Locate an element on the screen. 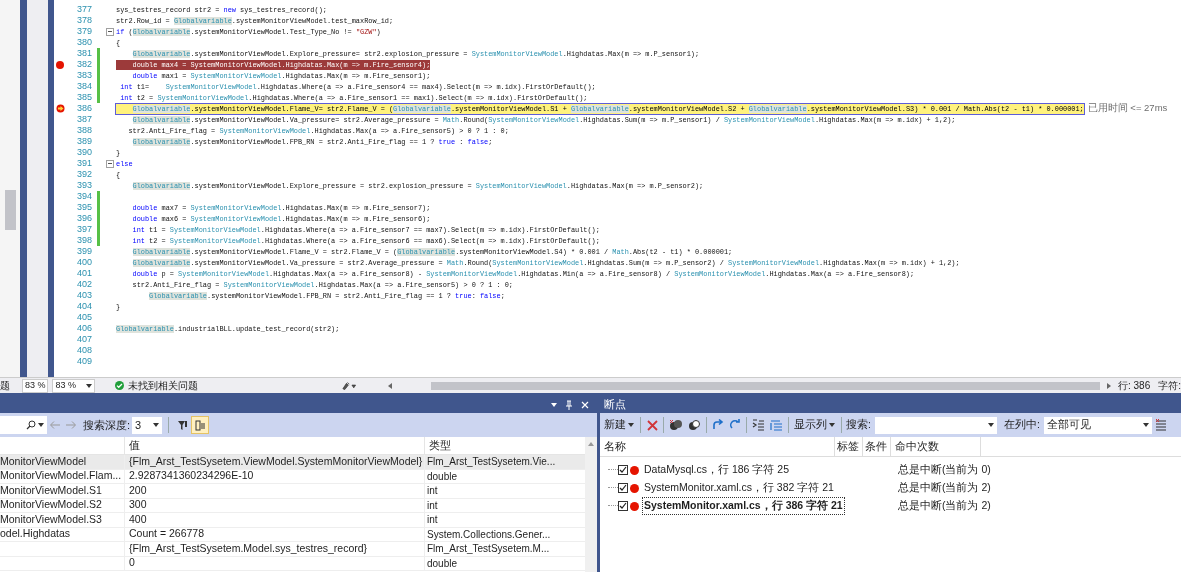 This screenshot has width=1181, height=572. column-header: 类型 is located at coordinates (505, 445).